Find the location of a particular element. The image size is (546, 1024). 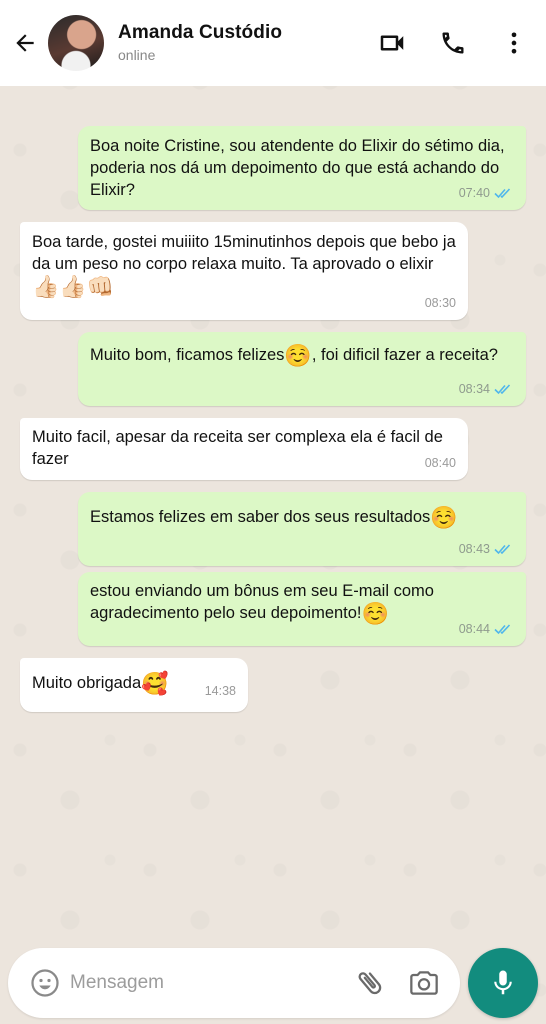

message-time: 14:38 is located at coordinates (220, 691).